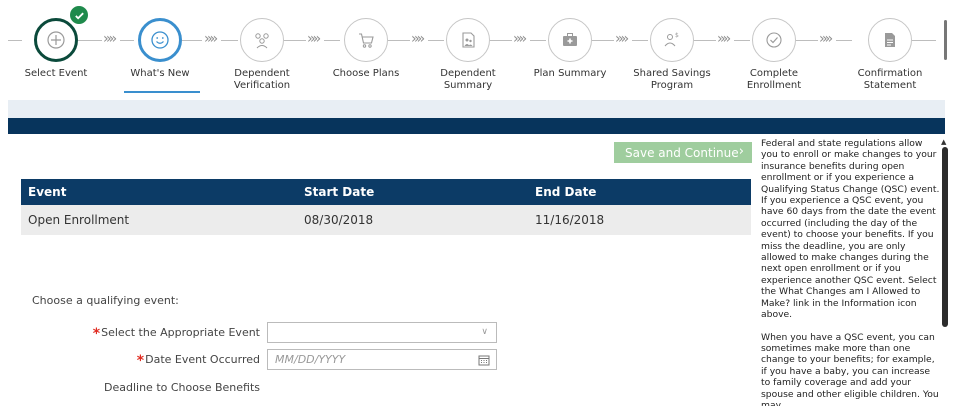 The height and width of the screenshot is (406, 953). What do you see at coordinates (672, 40) in the screenshot?
I see `person-dollar-icon: $` at bounding box center [672, 40].